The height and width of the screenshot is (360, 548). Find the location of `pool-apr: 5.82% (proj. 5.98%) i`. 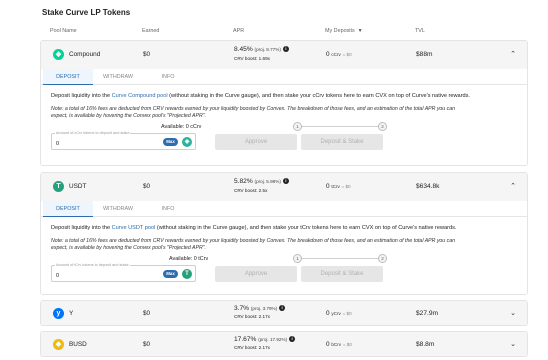

pool-apr: 5.82% (proj. 5.98%) i is located at coordinates (261, 181).